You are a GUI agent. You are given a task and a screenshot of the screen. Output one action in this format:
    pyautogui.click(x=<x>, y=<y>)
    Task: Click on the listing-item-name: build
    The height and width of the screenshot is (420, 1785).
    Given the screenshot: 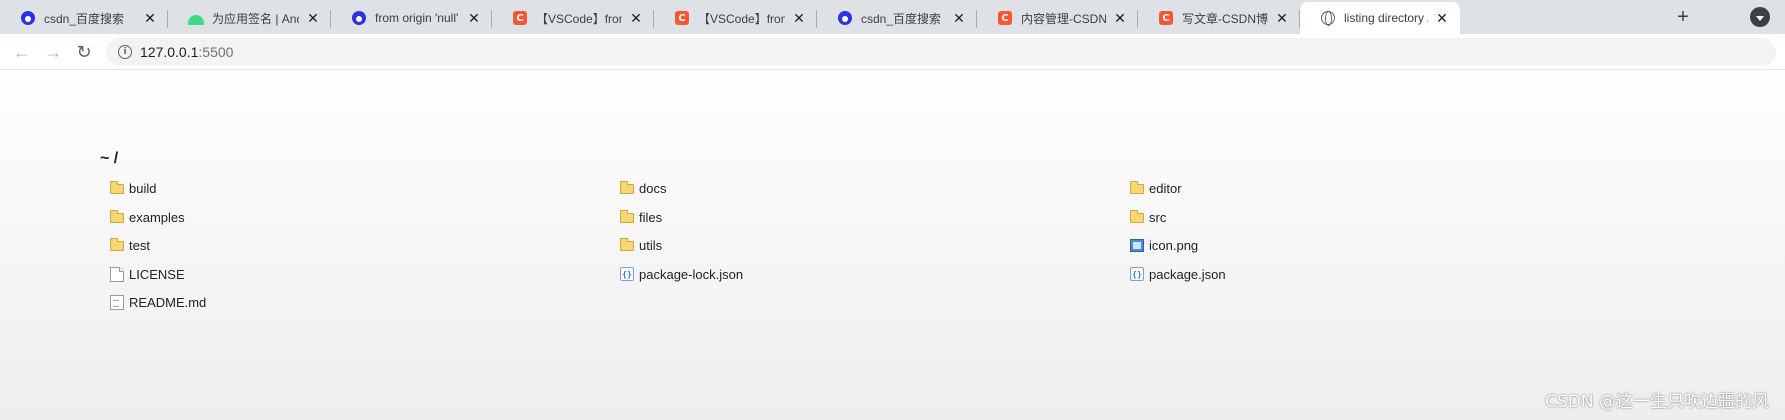 What is the action you would take?
    pyautogui.click(x=143, y=188)
    